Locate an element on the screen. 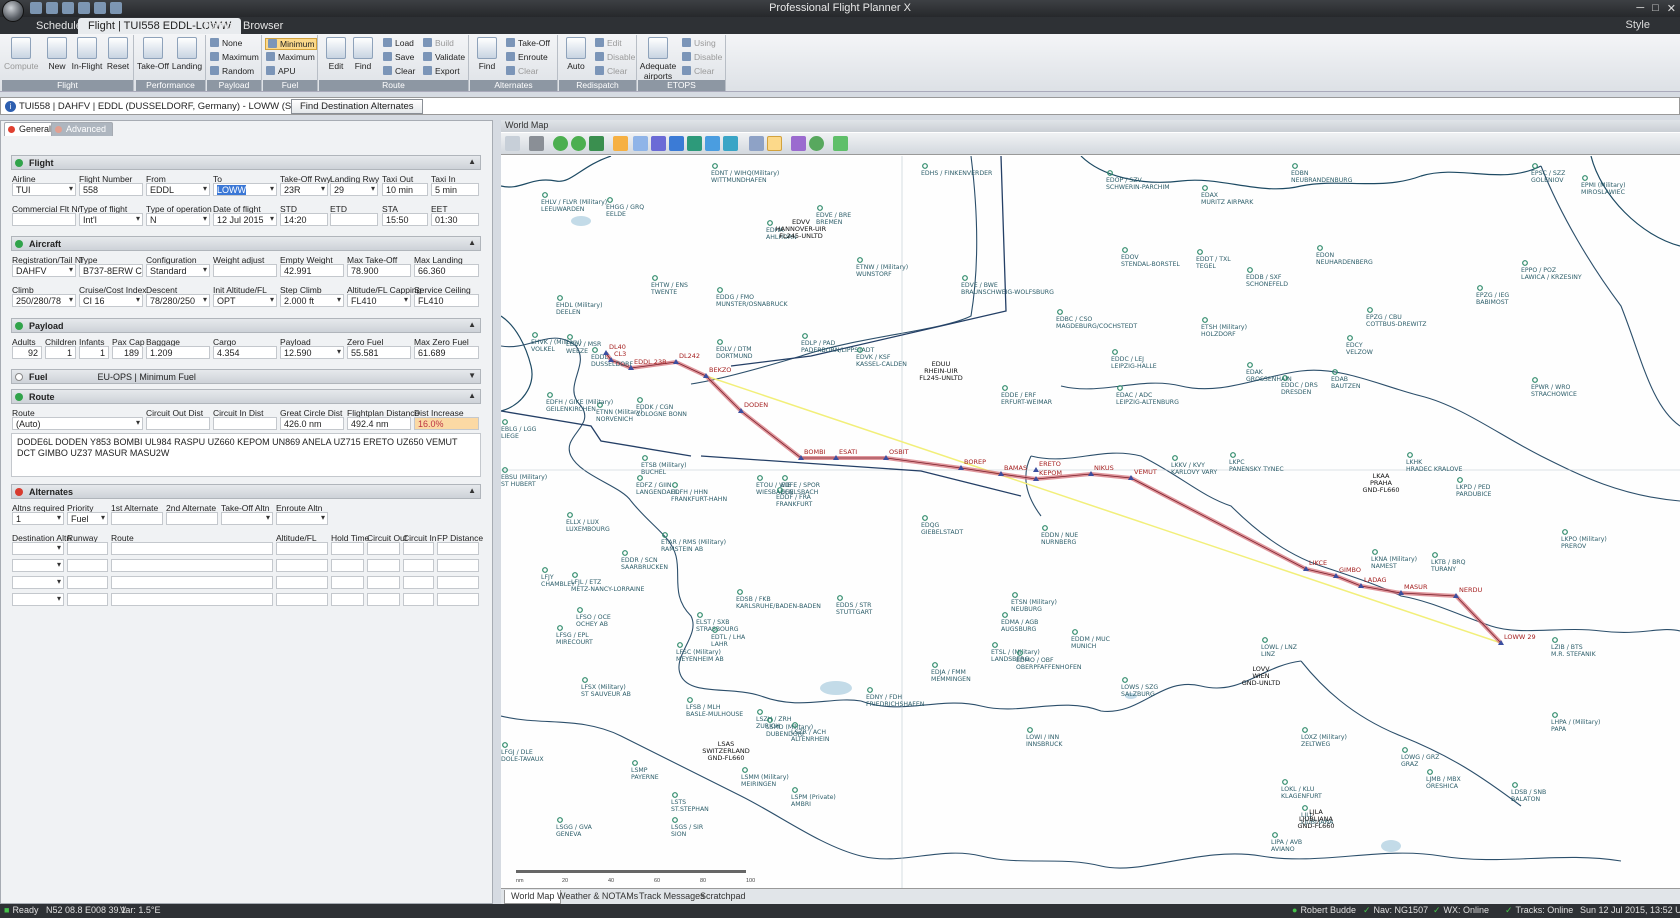 This screenshot has height=918, width=1680. configuration-select: Standard is located at coordinates (178, 270).